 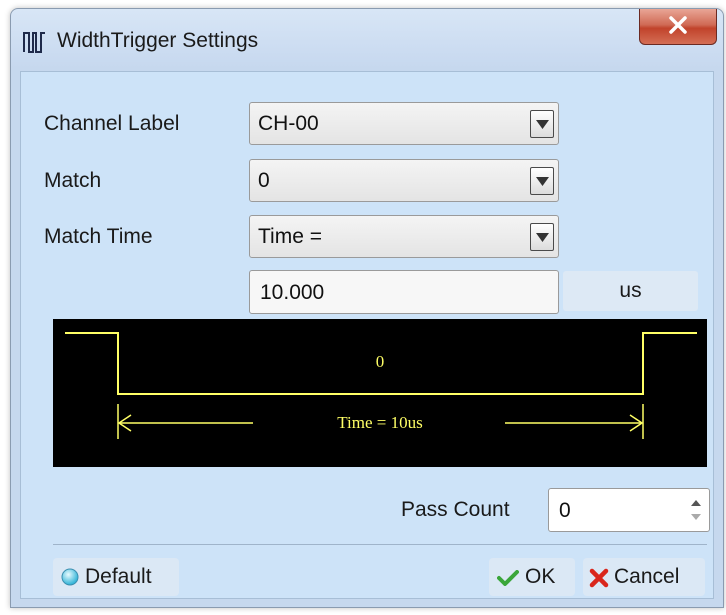 What do you see at coordinates (158, 40) in the screenshot?
I see `window-title: WidthTrigger Settings` at bounding box center [158, 40].